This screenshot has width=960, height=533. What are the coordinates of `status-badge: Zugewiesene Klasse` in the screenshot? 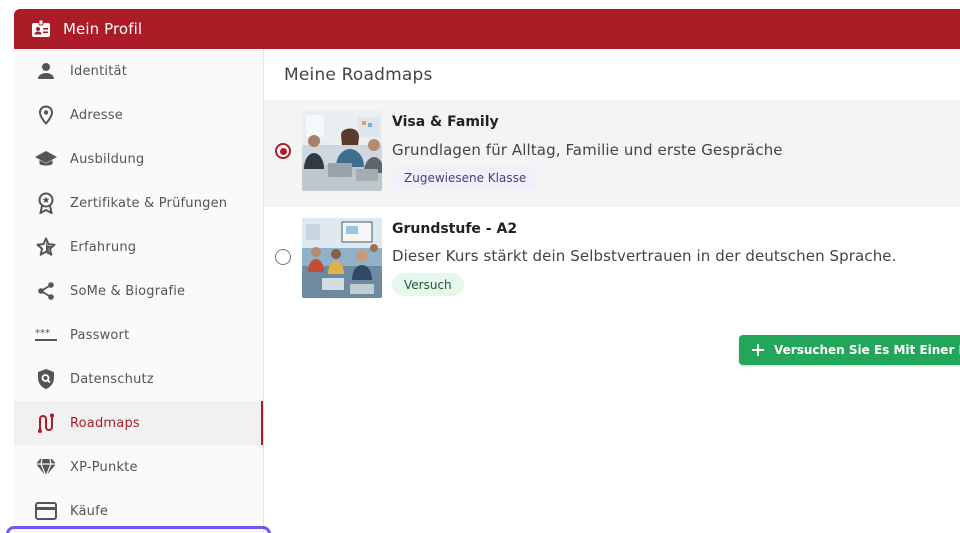 It's located at (465, 177).